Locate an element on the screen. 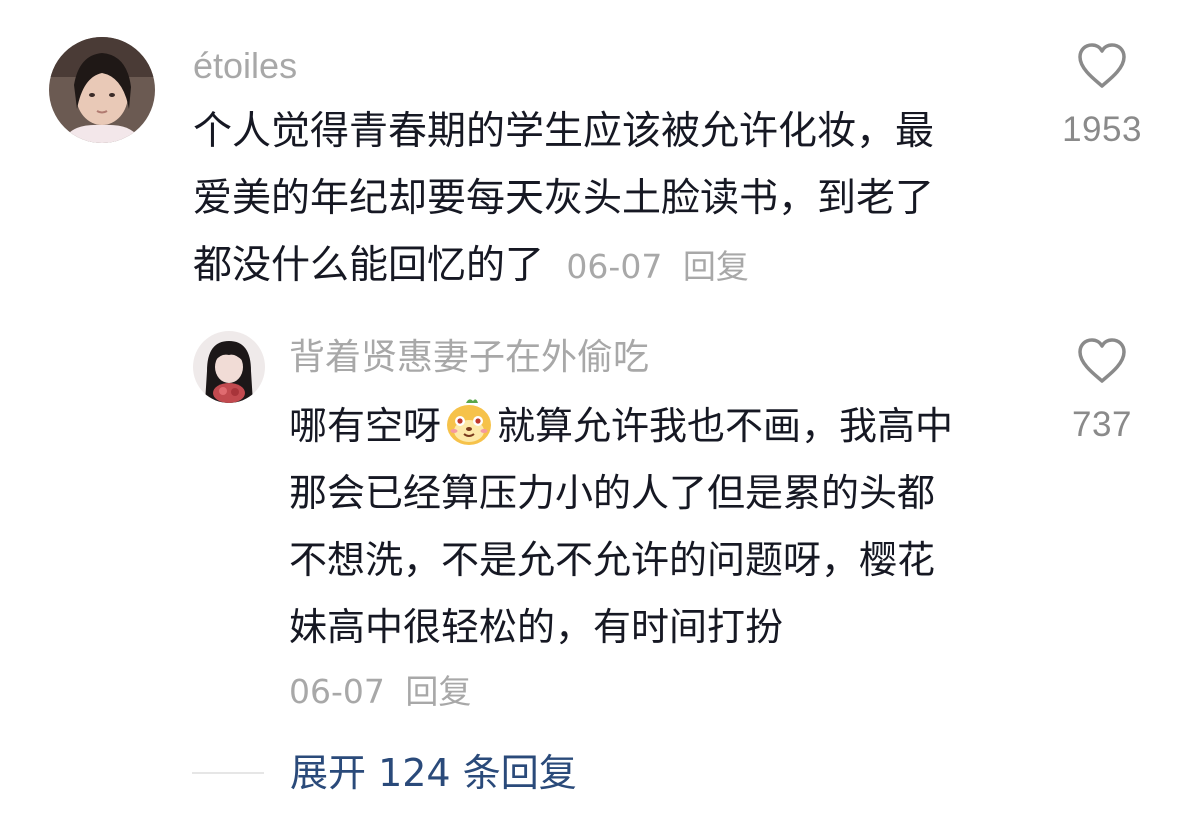  comment-meta: 06-07 回复 is located at coordinates (657, 266).